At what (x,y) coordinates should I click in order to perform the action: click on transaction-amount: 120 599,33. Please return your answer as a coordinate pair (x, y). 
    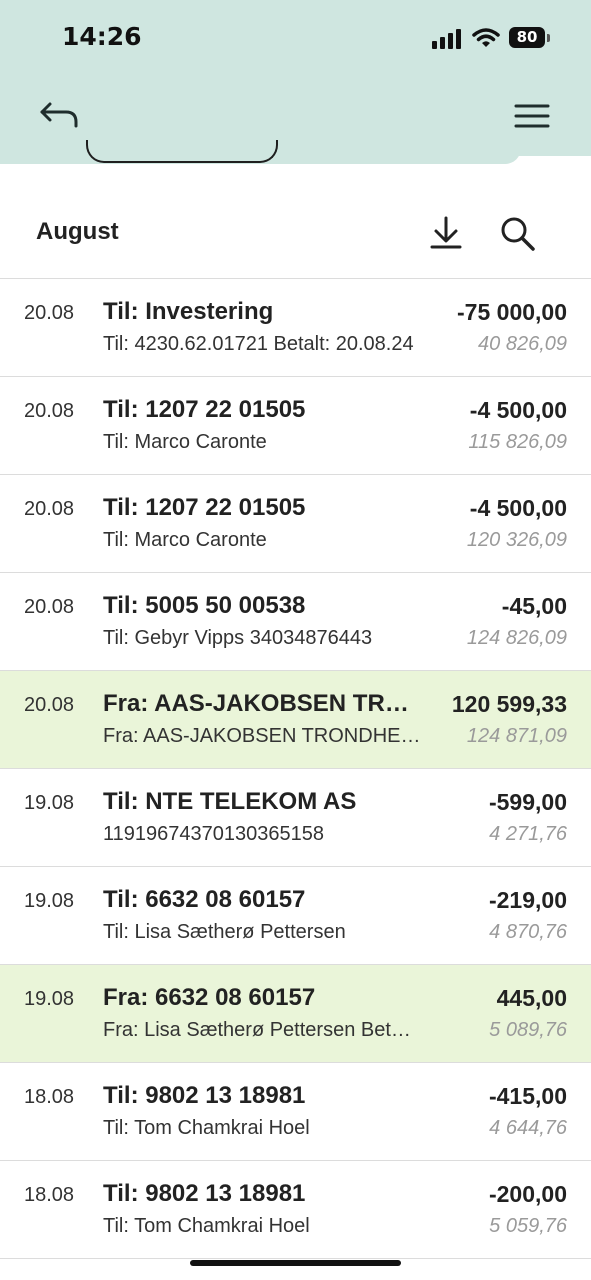
    Looking at the image, I should click on (509, 704).